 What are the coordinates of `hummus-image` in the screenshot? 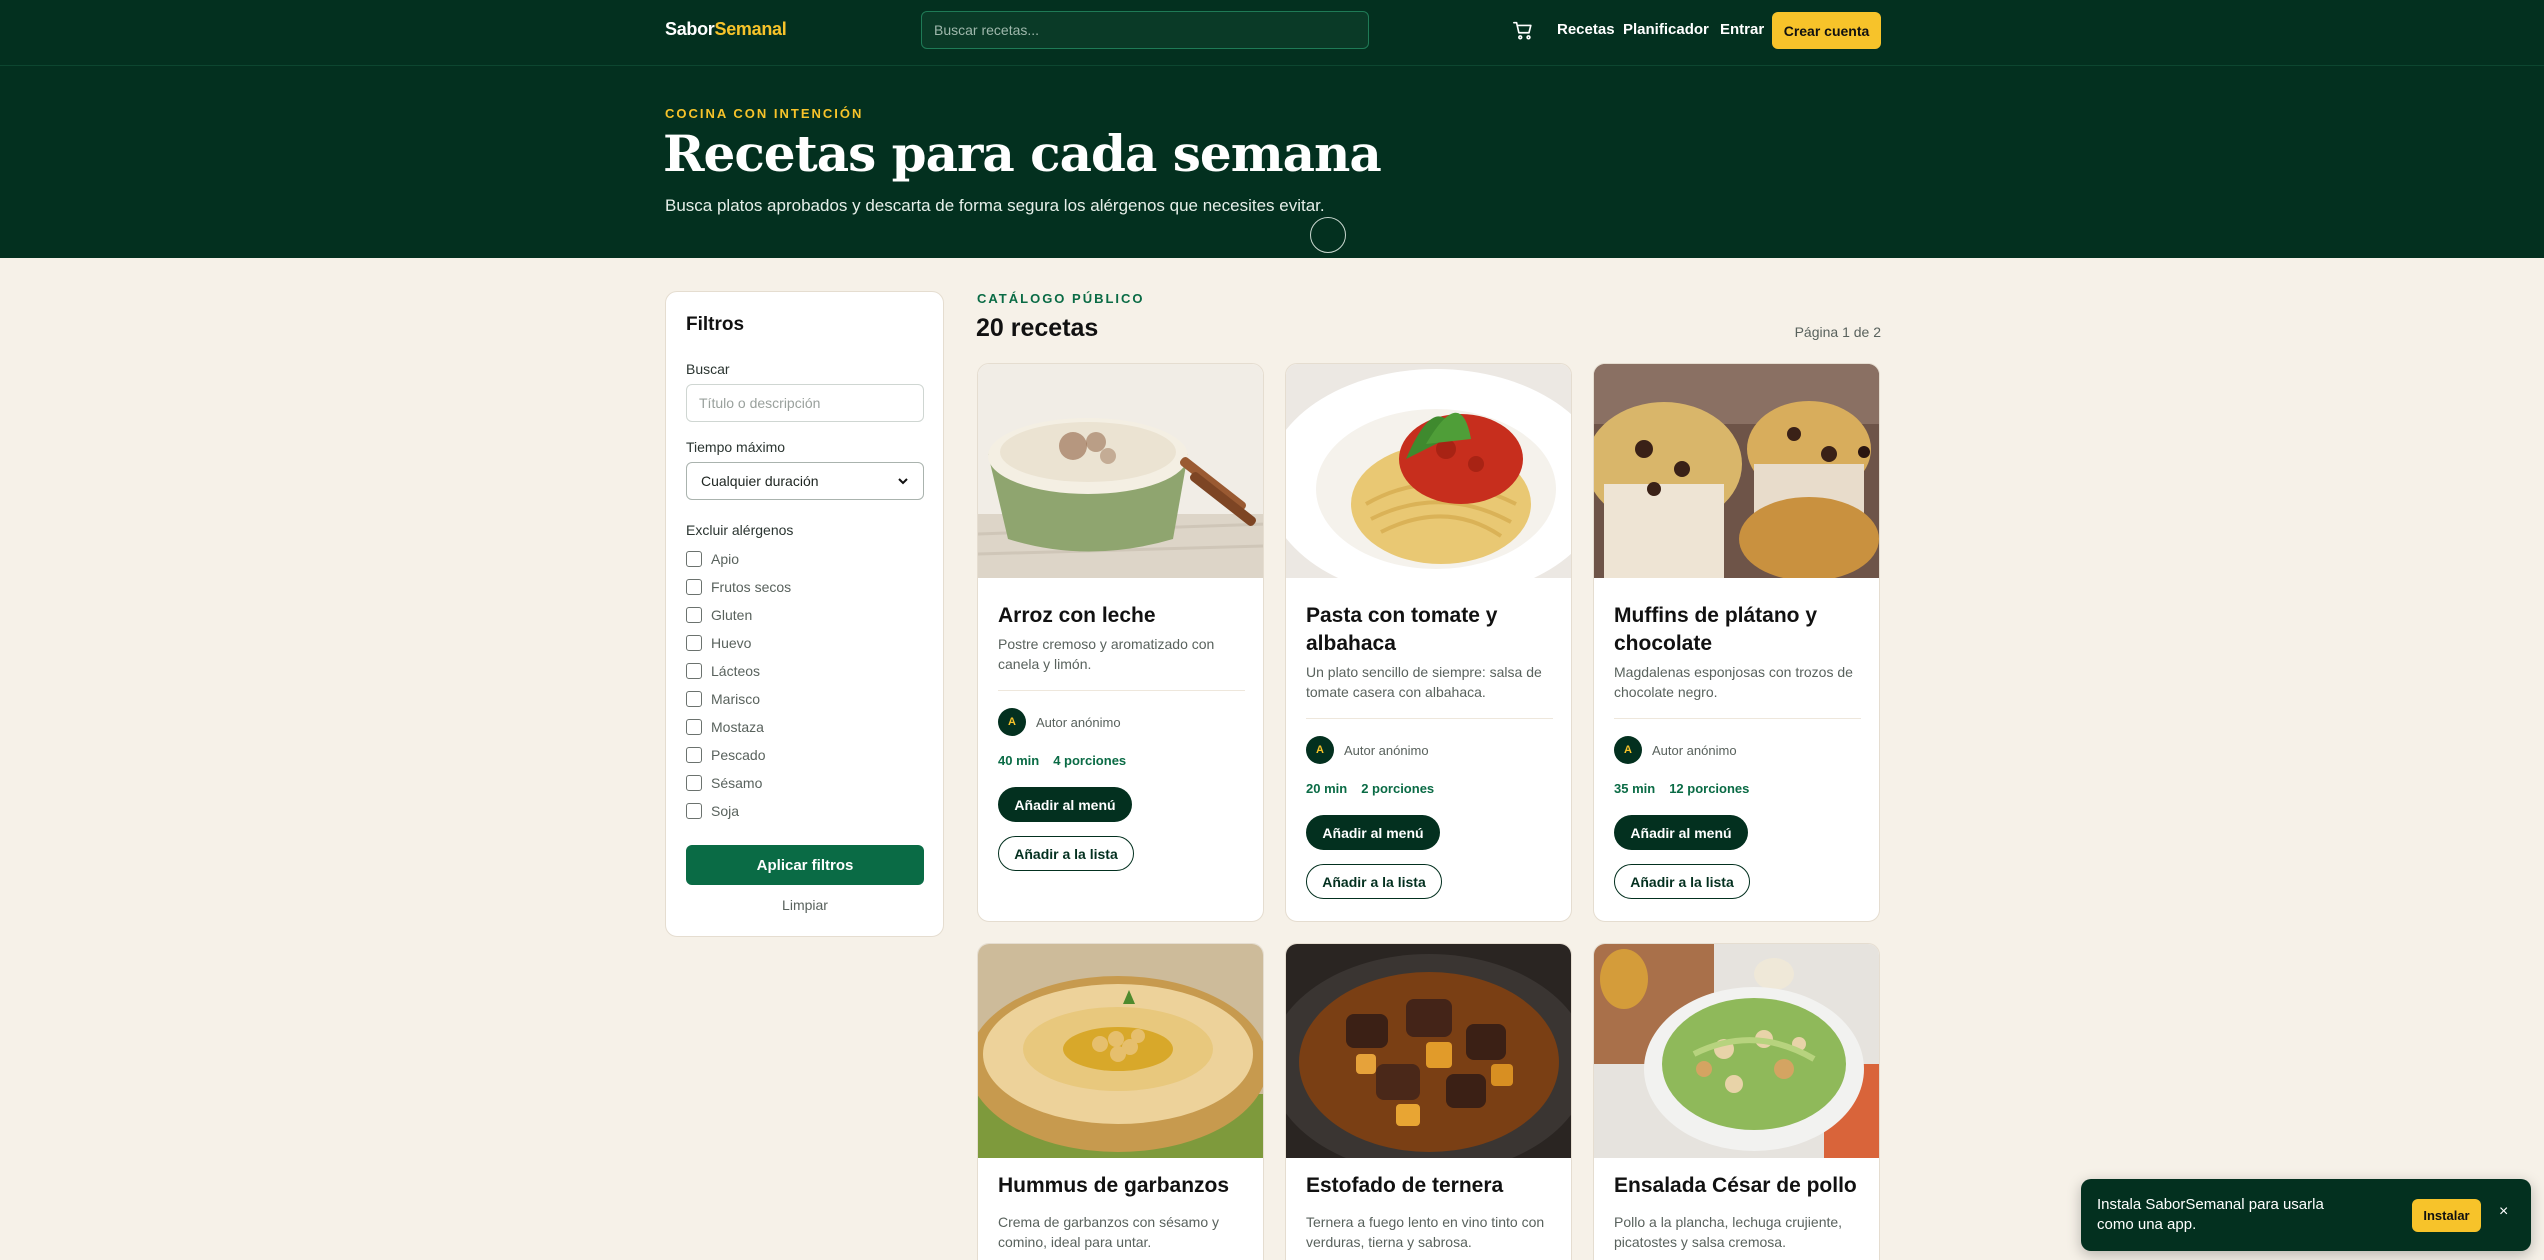 It's located at (1120, 1051).